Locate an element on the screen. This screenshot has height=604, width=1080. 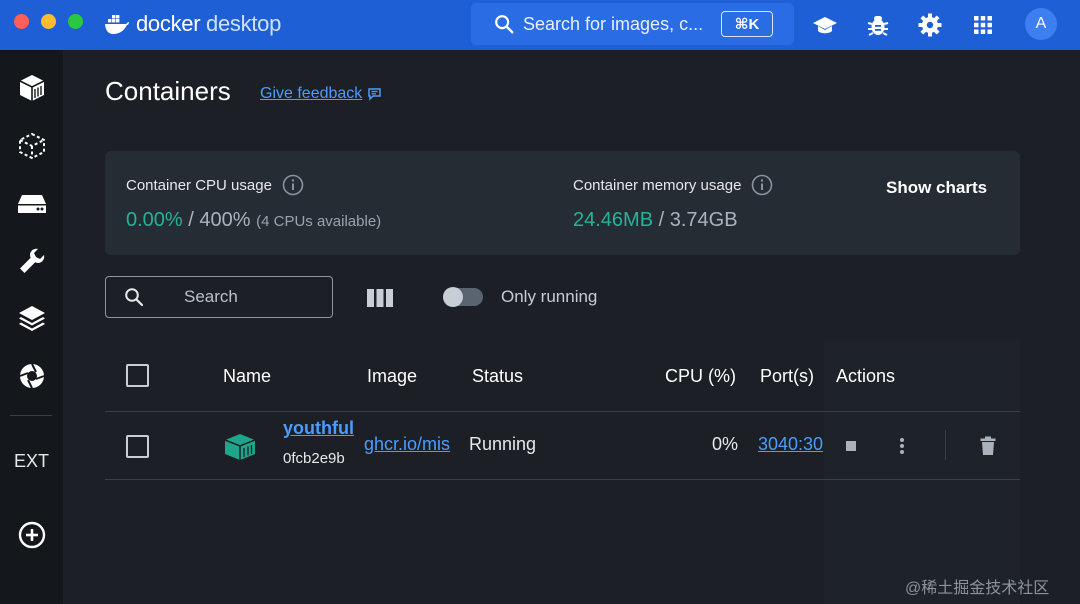
settings-gear-icon is located at coordinates (930, 25).